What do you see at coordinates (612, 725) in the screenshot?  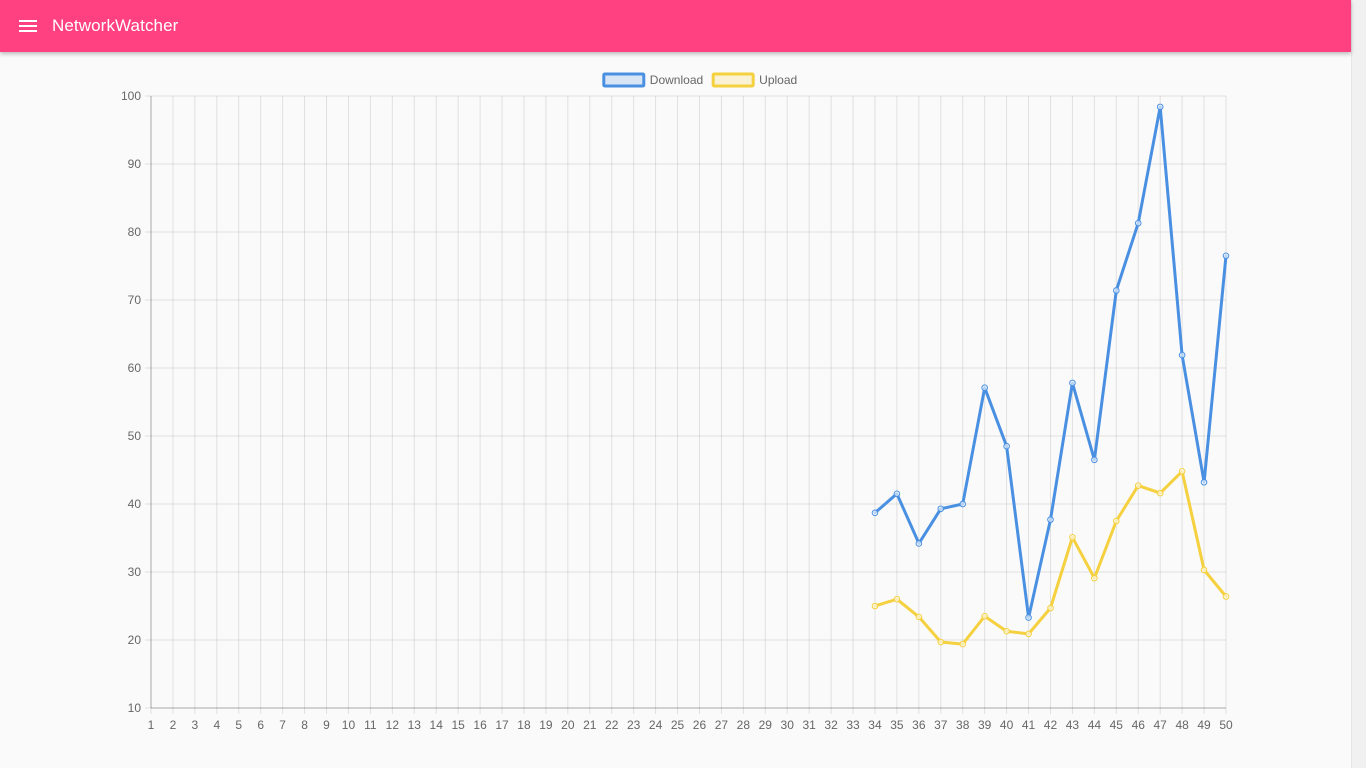 I see `x-tick-label: 22` at bounding box center [612, 725].